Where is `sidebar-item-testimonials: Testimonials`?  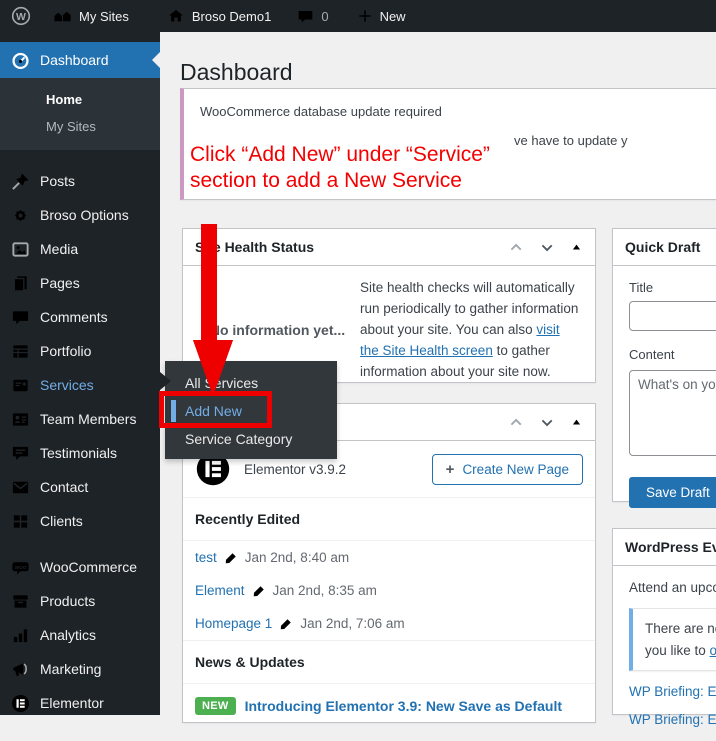
sidebar-item-testimonials: Testimonials is located at coordinates (80, 453).